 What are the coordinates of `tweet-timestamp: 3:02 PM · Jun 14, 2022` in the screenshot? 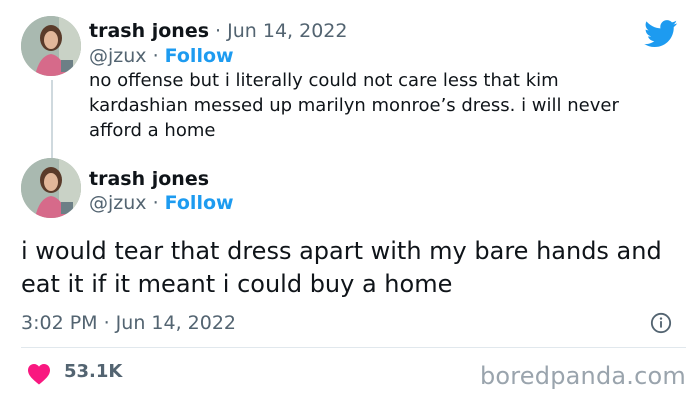 It's located at (128, 323).